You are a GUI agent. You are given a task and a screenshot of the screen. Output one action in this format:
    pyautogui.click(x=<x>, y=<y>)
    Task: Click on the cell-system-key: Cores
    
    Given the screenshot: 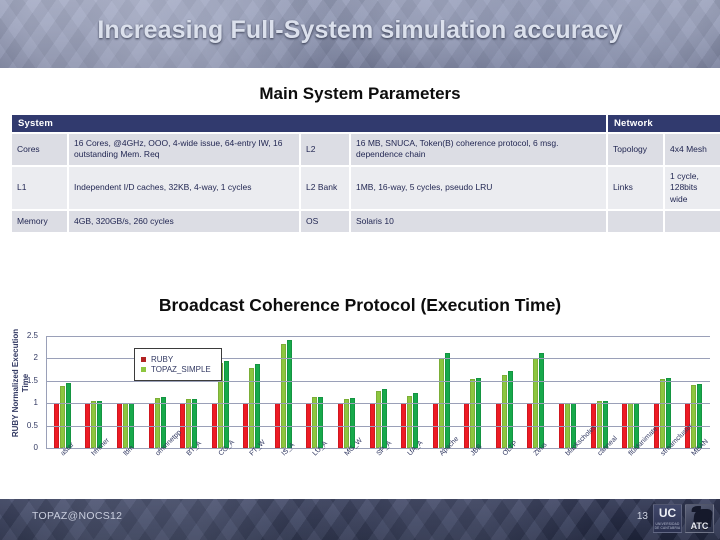 What is the action you would take?
    pyautogui.click(x=39, y=149)
    